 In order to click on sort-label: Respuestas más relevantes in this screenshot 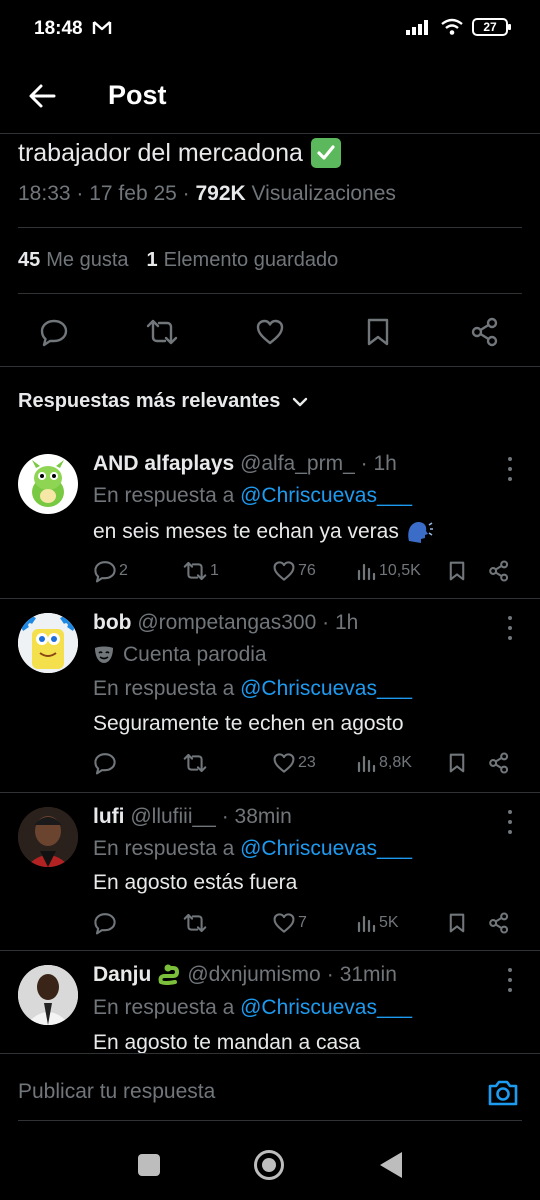, I will do `click(149, 401)`.